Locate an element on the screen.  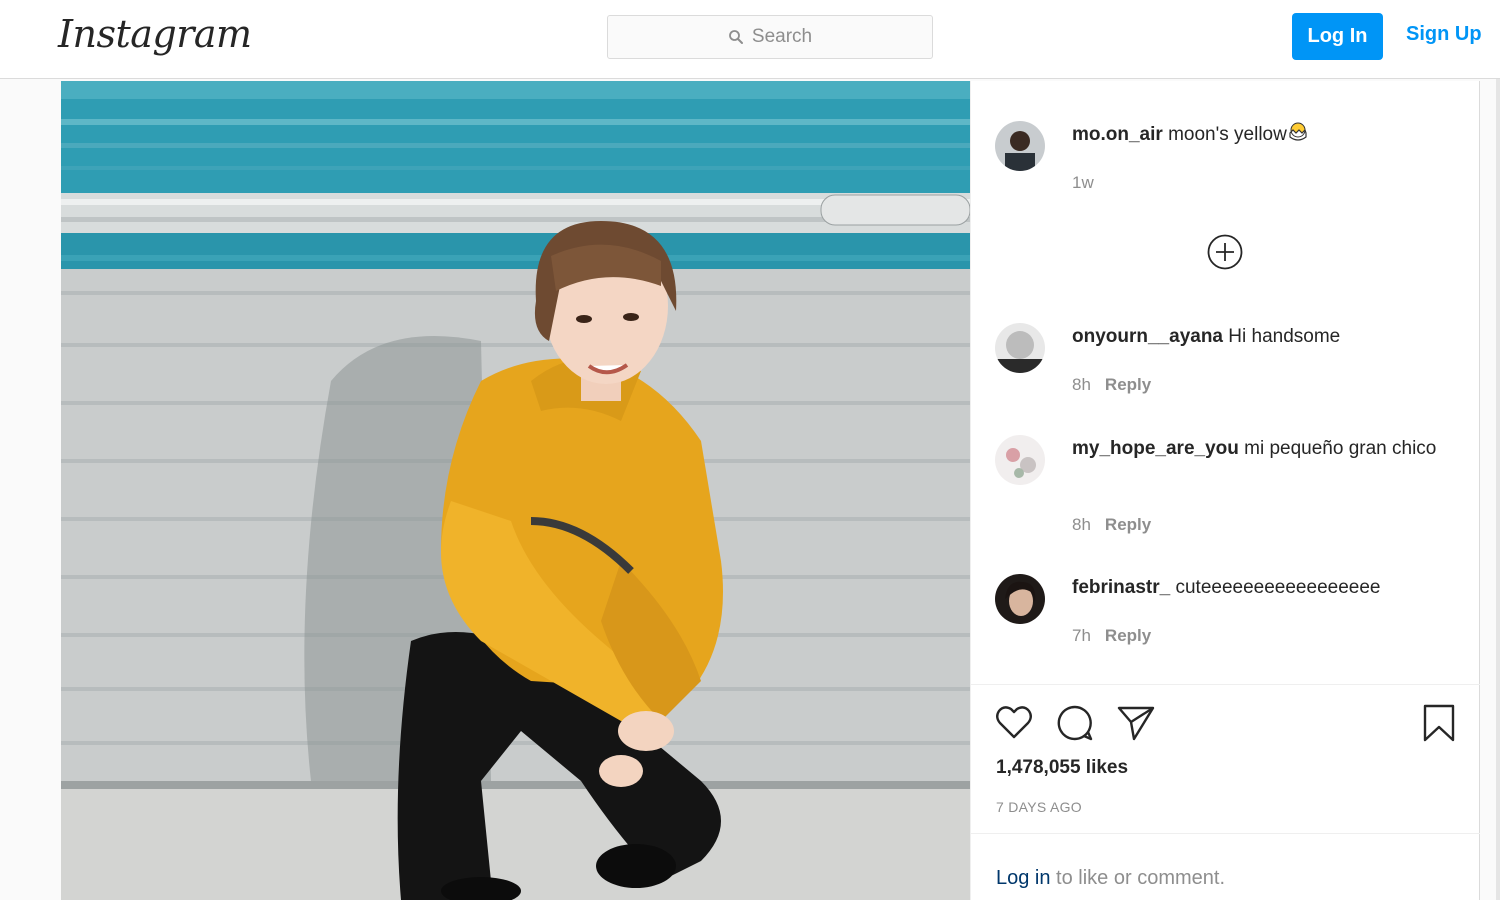
login-to-comment: Log in to like or comment. is located at coordinates (1110, 878).